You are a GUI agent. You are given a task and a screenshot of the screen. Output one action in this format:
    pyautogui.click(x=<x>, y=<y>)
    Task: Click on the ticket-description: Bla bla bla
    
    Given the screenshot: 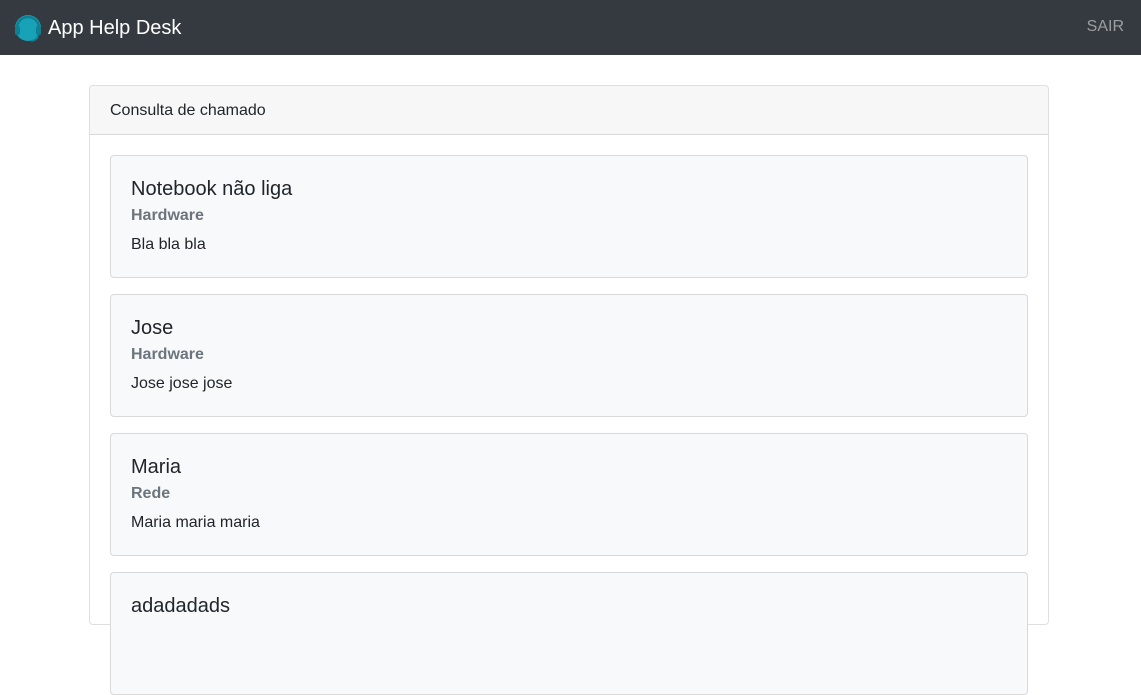 What is the action you would take?
    pyautogui.click(x=168, y=244)
    